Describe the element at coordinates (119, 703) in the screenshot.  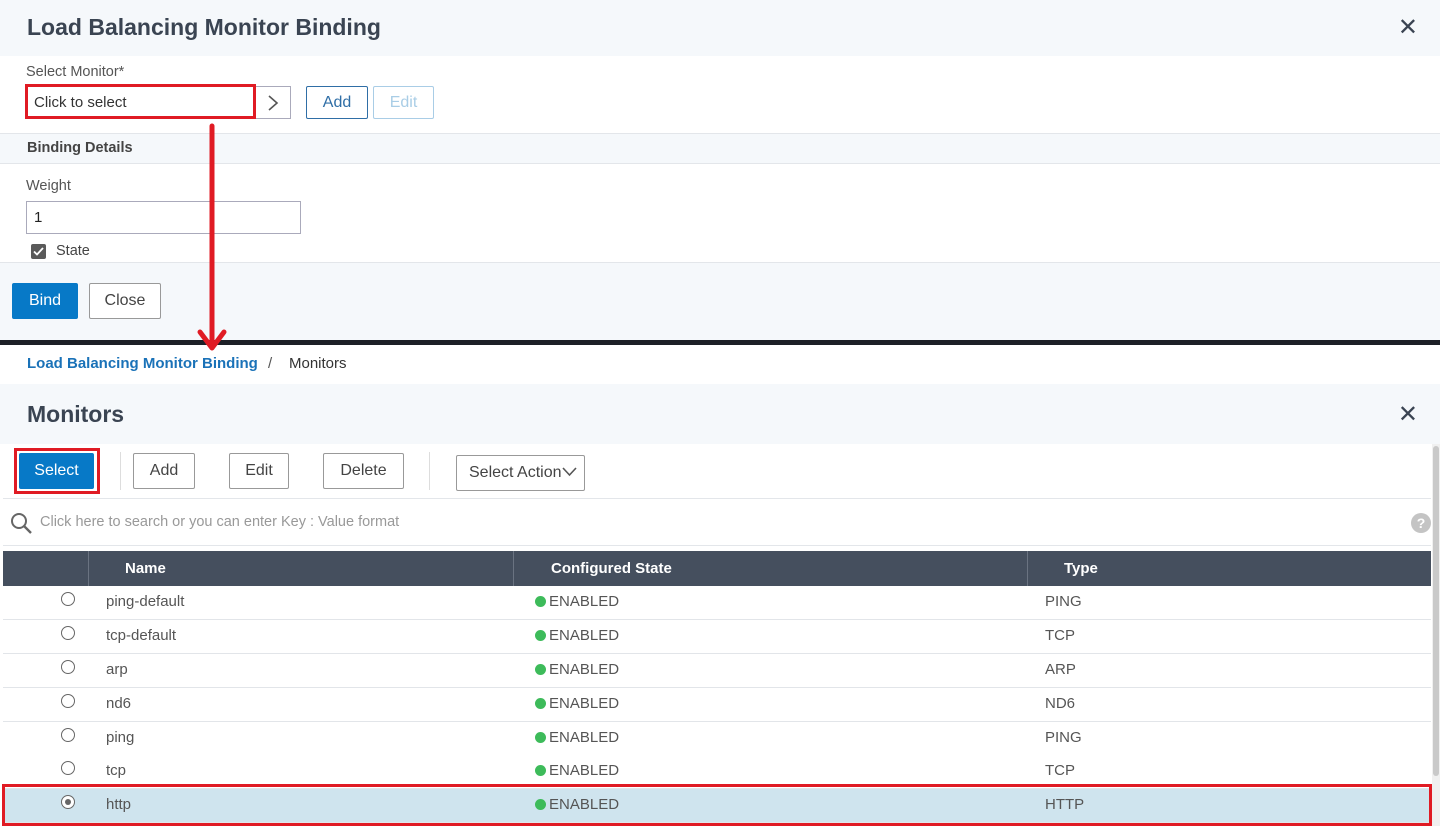
I see `row-name: nd6` at that location.